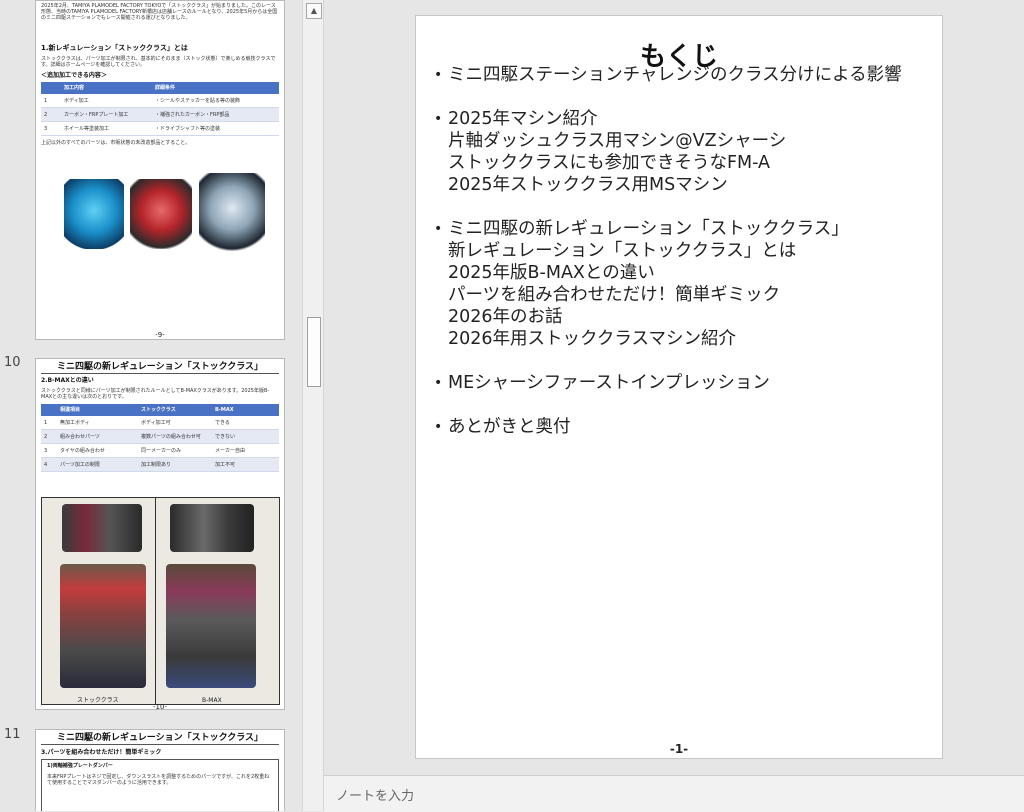  Describe the element at coordinates (106, 88) in the screenshot. I see `thumb-table-header: 加工内容` at that location.